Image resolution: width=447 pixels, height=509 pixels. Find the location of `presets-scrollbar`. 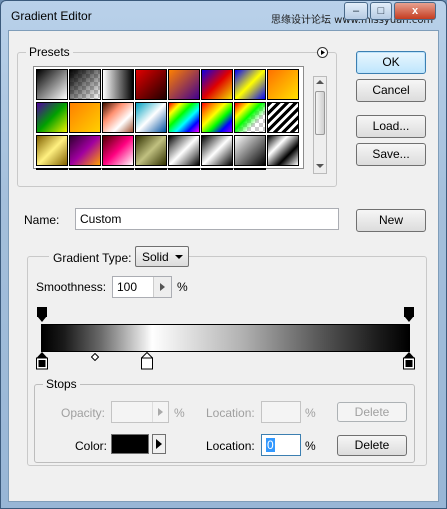

presets-scrollbar is located at coordinates (320, 125).